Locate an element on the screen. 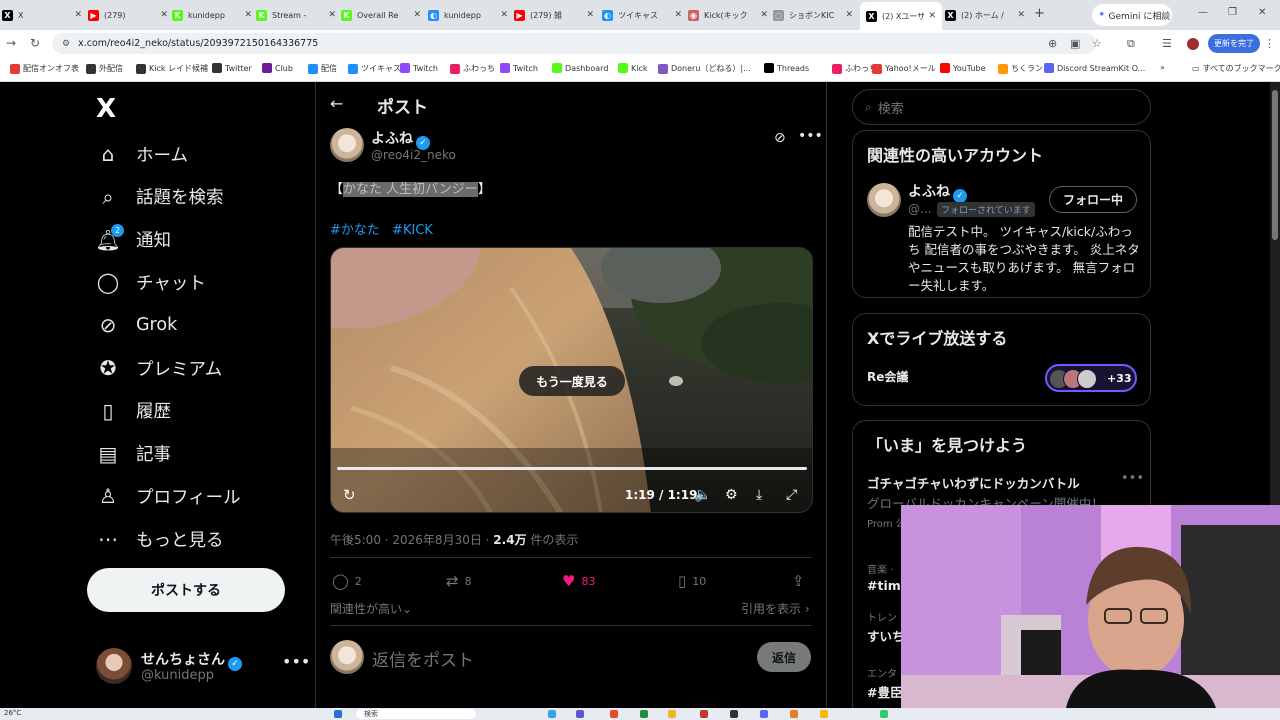  live-listeners: +33 is located at coordinates (1091, 378).